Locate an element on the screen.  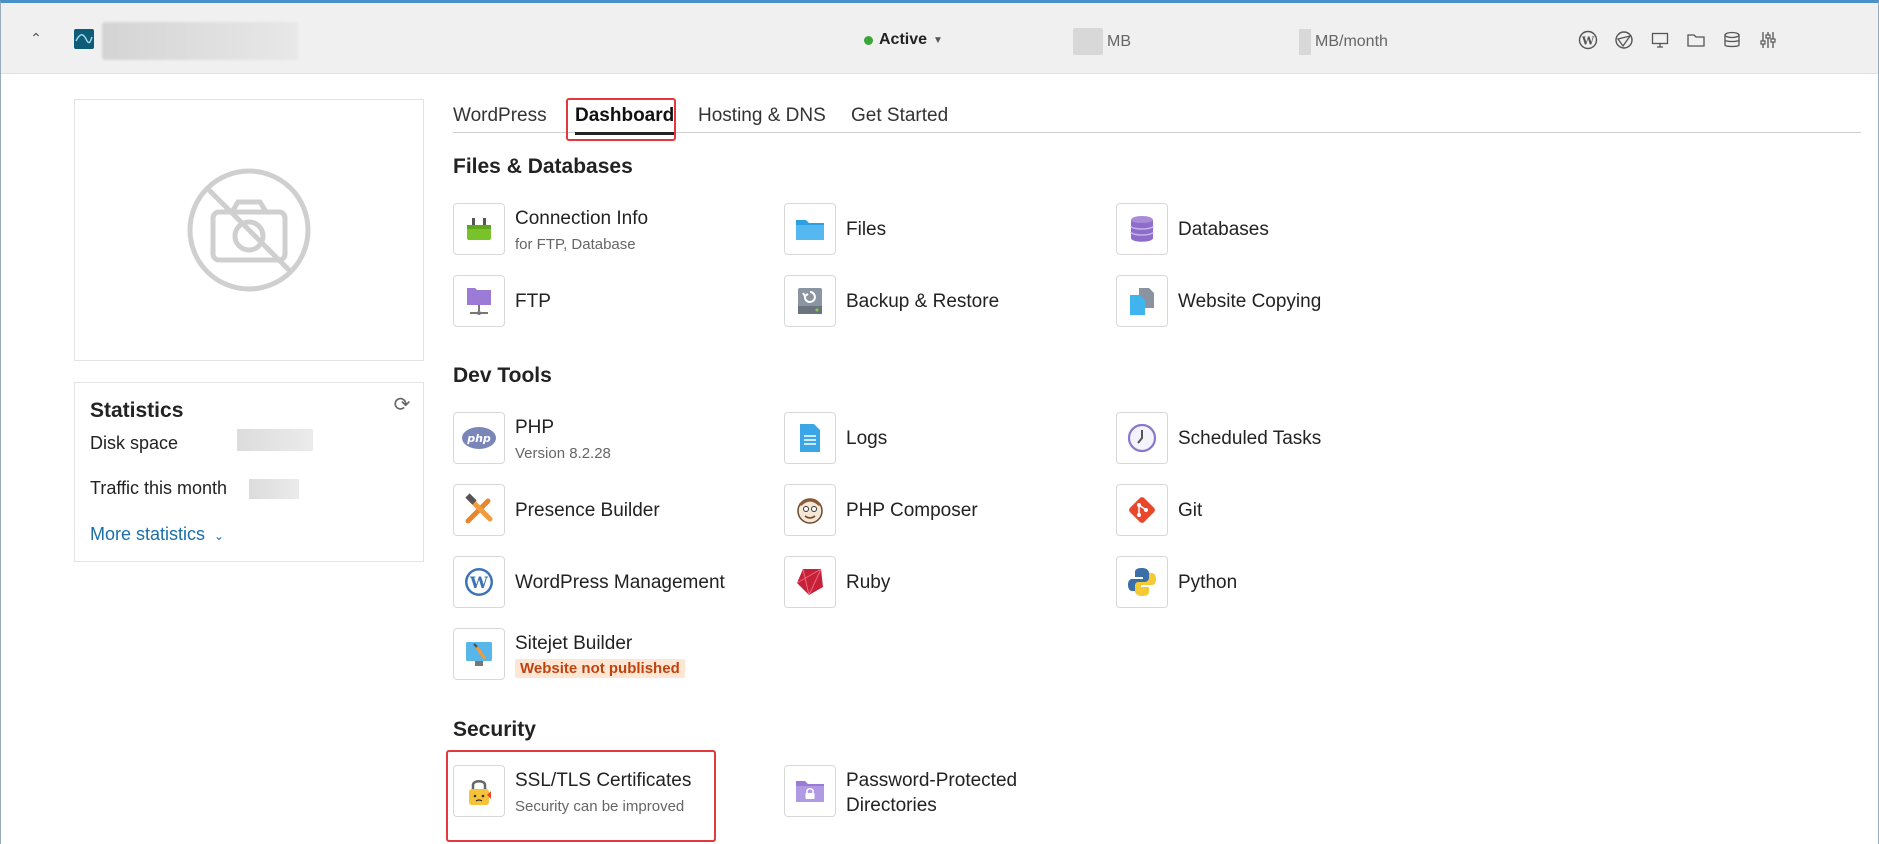
php-icon: php is located at coordinates (479, 438).